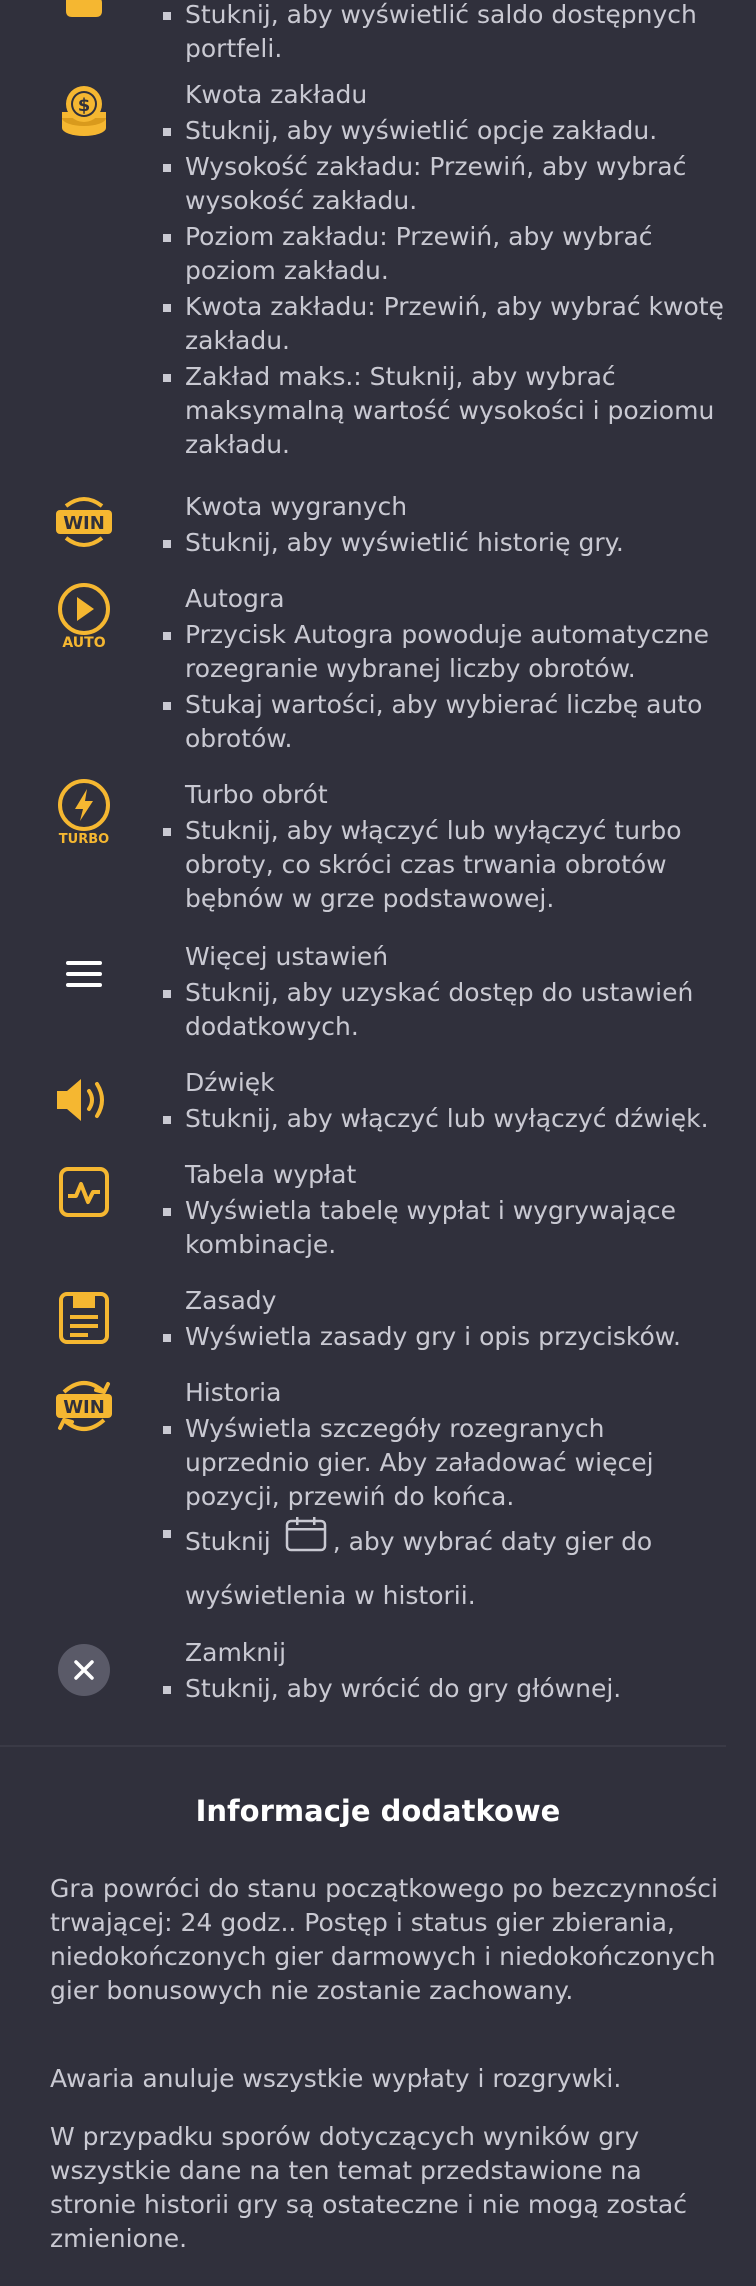  I want to click on bet-amount-title: Kwota zakładu, so click(276, 94).